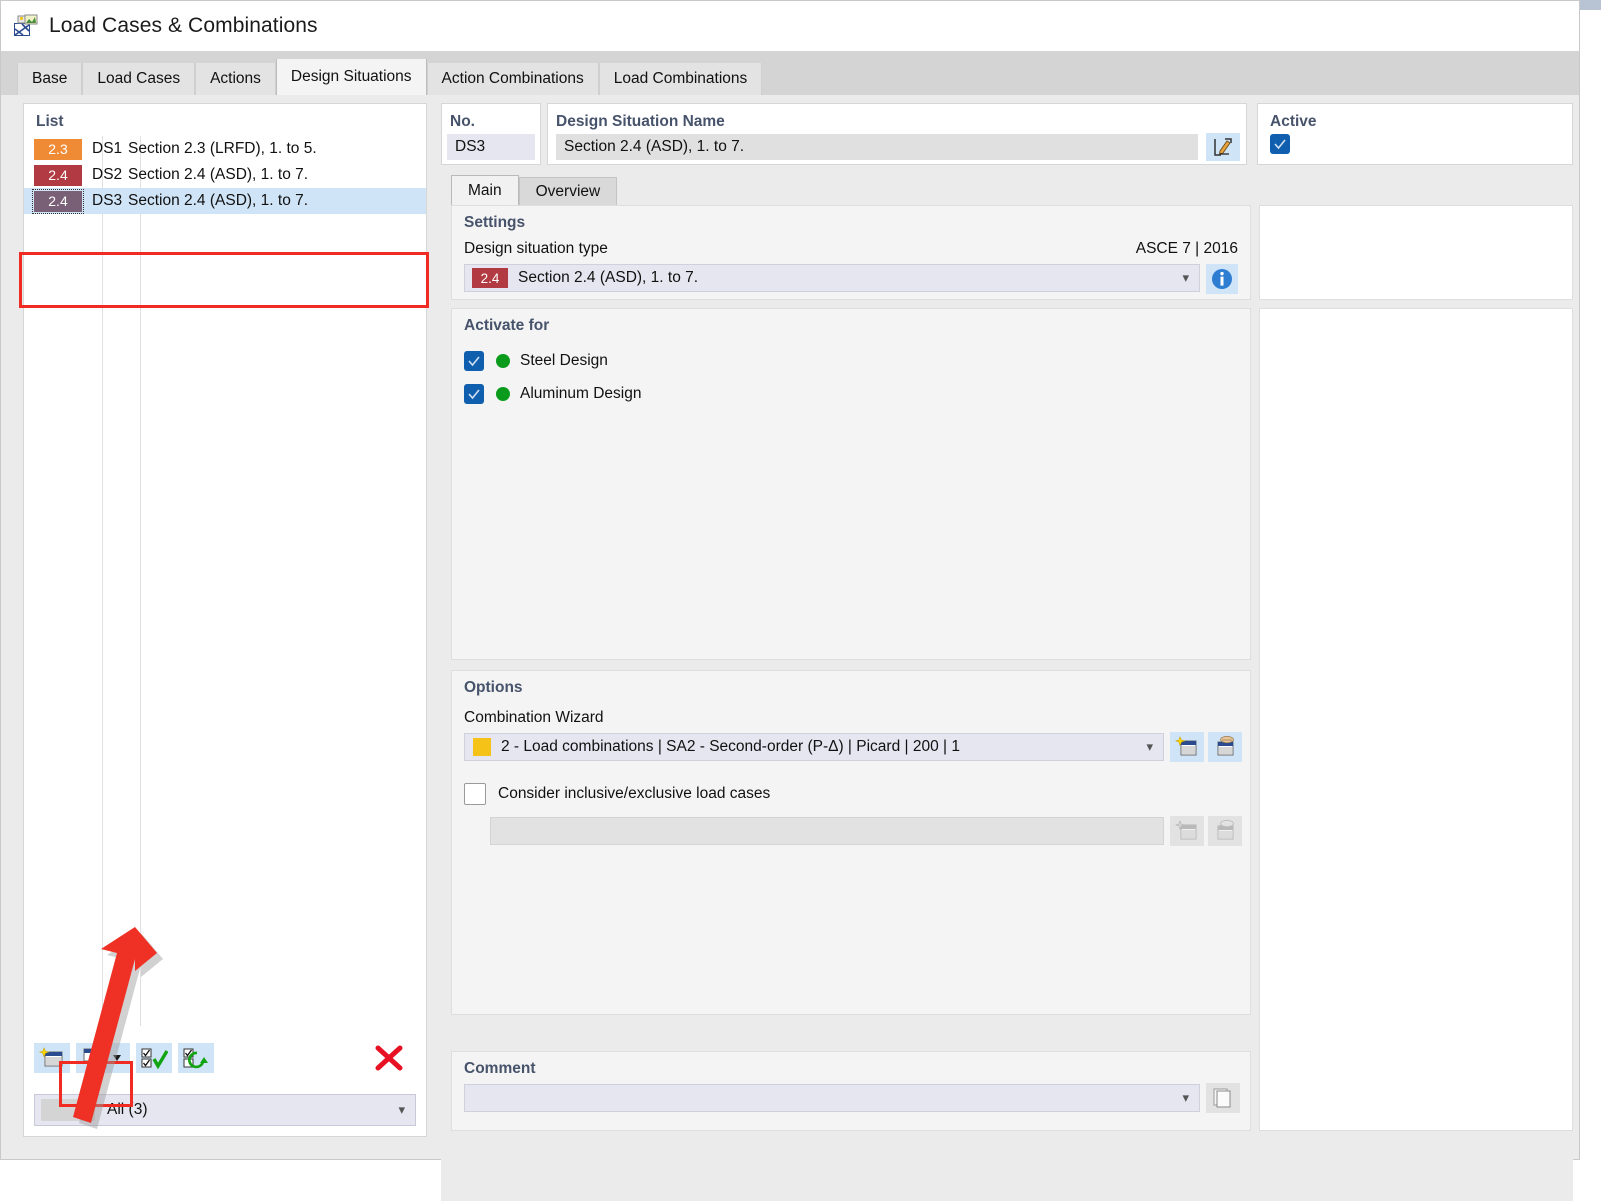 This screenshot has height=1201, width=1601. I want to click on invert-selection-button, so click(196, 1058).